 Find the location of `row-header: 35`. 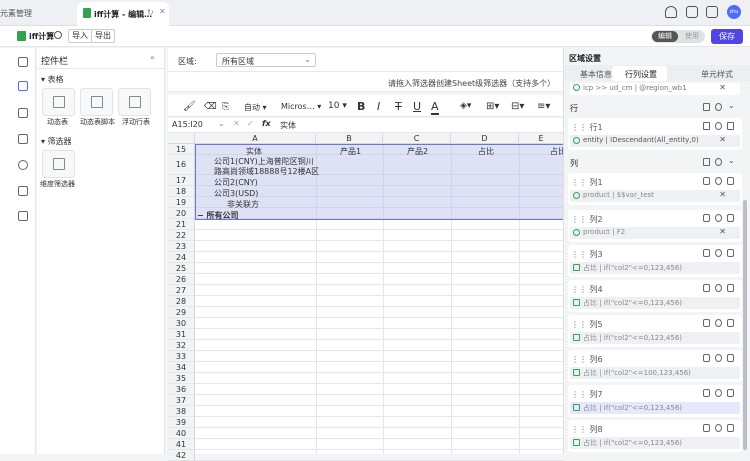

row-header: 35 is located at coordinates (181, 378).